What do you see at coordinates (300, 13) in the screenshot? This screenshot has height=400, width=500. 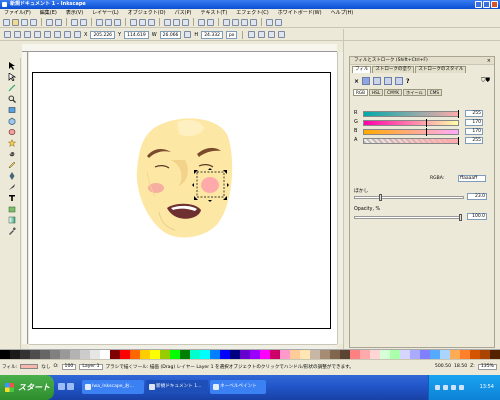 I see `menu-whiteboard: ホワイトボード(W)` at bounding box center [300, 13].